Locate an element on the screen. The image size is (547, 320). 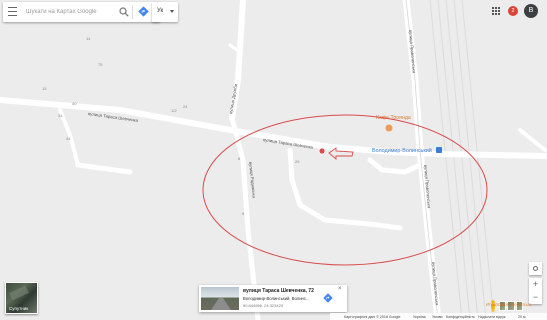
satellite-toggle-label: Супутник is located at coordinates (19, 308).